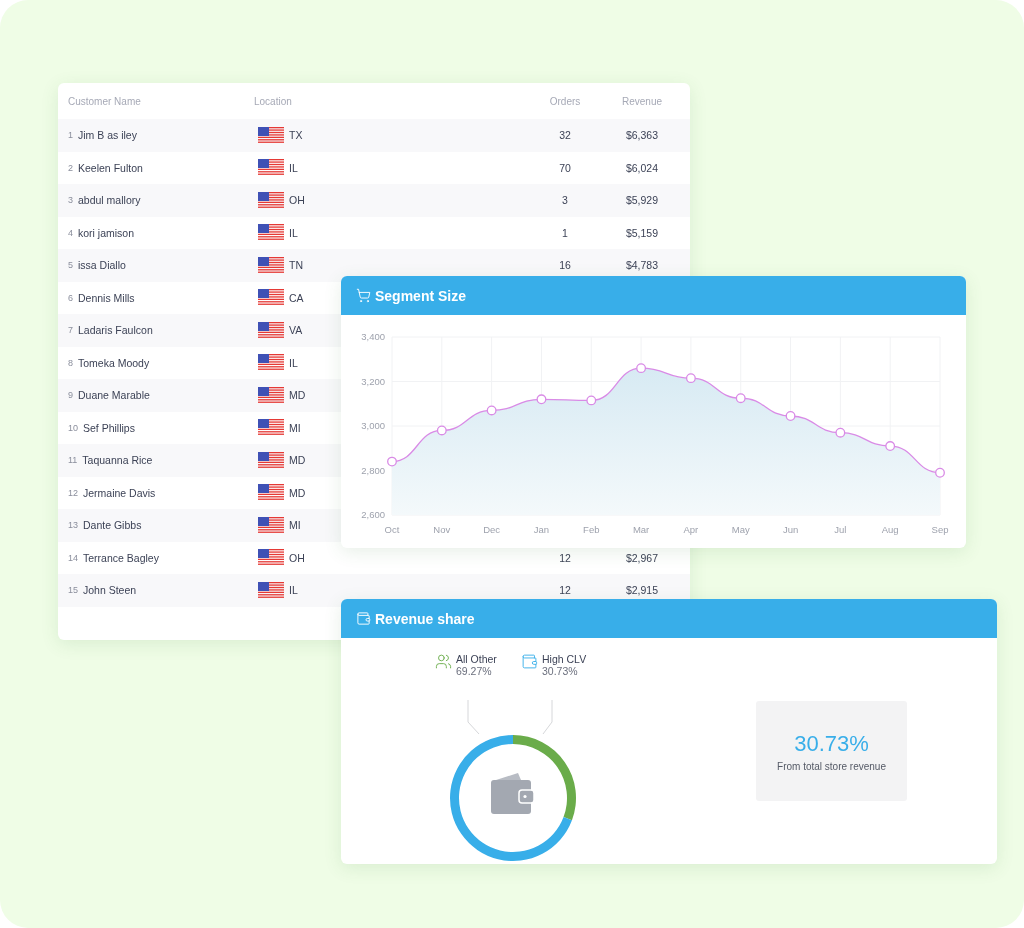  What do you see at coordinates (373, 425) in the screenshot?
I see `axis-label: 3,000` at bounding box center [373, 425].